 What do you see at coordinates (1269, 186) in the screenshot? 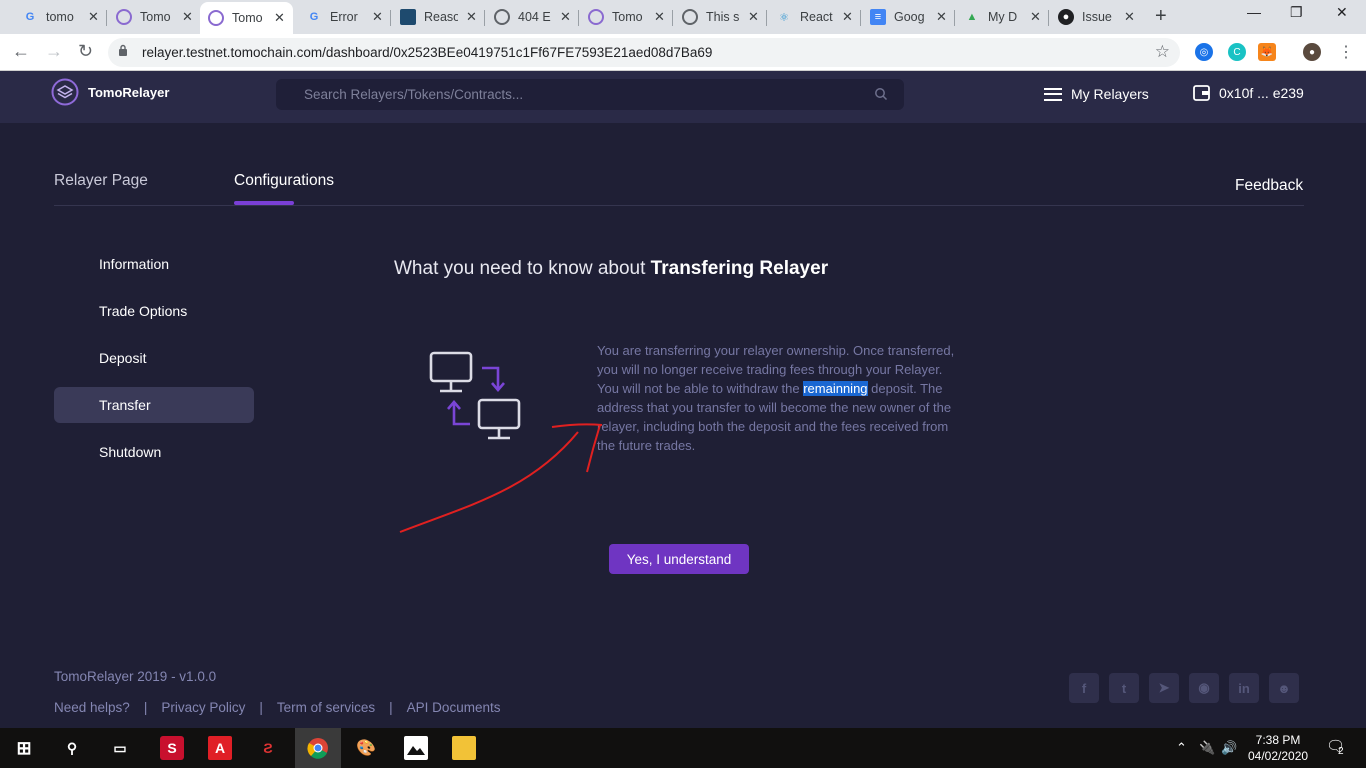
I see `feedback-link: Feedback` at bounding box center [1269, 186].